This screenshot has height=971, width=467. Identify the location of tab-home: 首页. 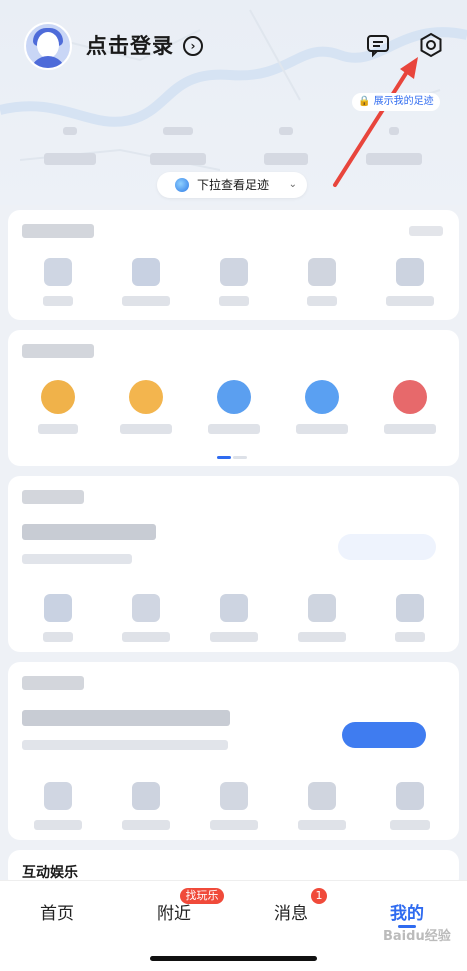
(57, 911).